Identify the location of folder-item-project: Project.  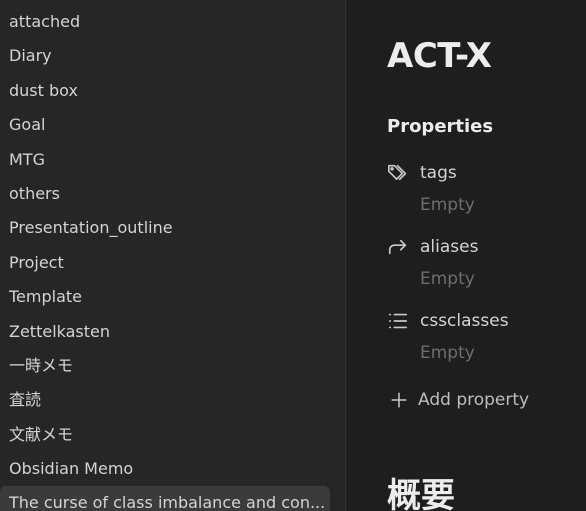
(172, 263).